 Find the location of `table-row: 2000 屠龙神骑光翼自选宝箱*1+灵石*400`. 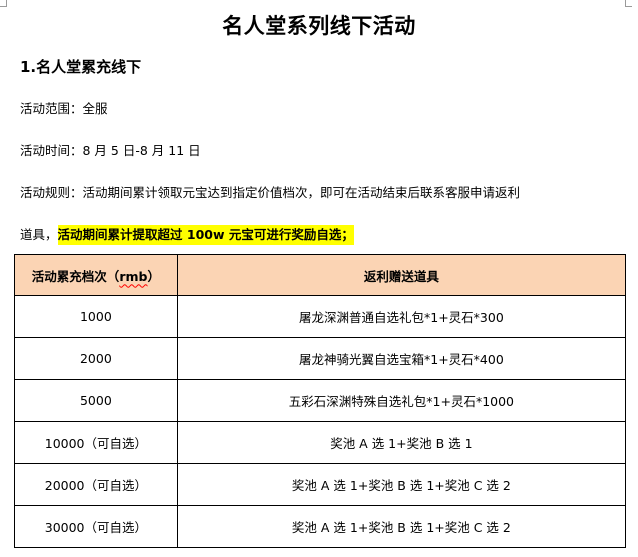

table-row: 2000 屠龙神骑光翼自选宝箱*1+灵石*400 is located at coordinates (320, 358).